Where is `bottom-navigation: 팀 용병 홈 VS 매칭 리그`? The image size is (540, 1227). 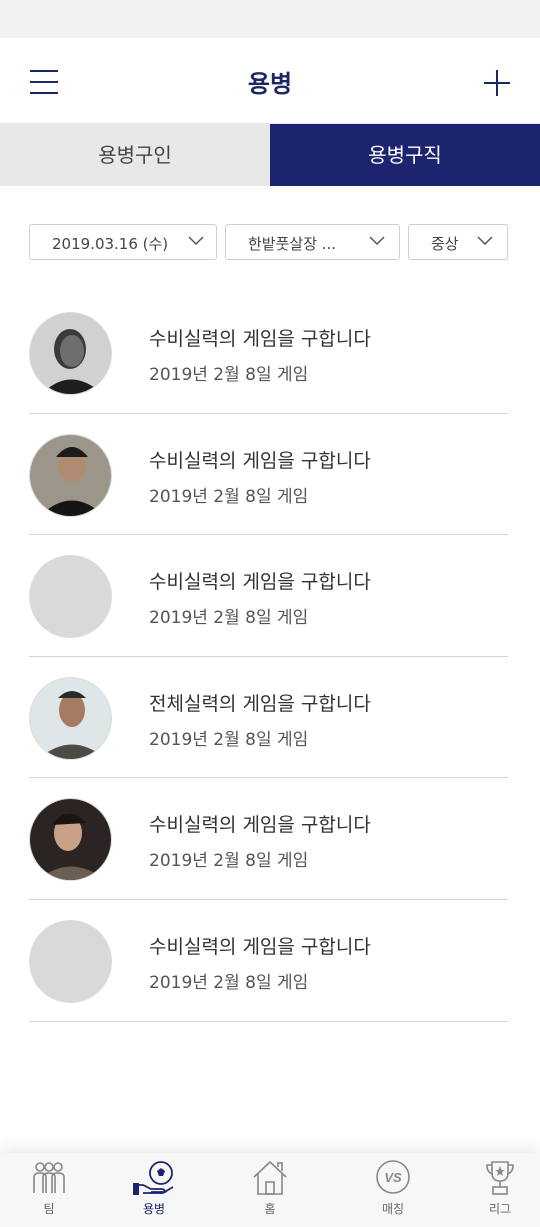
bottom-navigation: 팀 용병 홈 VS 매칭 리그 is located at coordinates (270, 1190).